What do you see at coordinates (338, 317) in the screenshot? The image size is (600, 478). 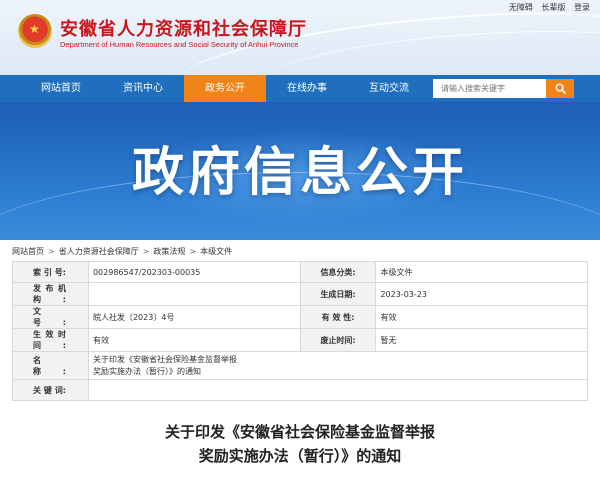 I see `validity-label: 有 效 性:` at bounding box center [338, 317].